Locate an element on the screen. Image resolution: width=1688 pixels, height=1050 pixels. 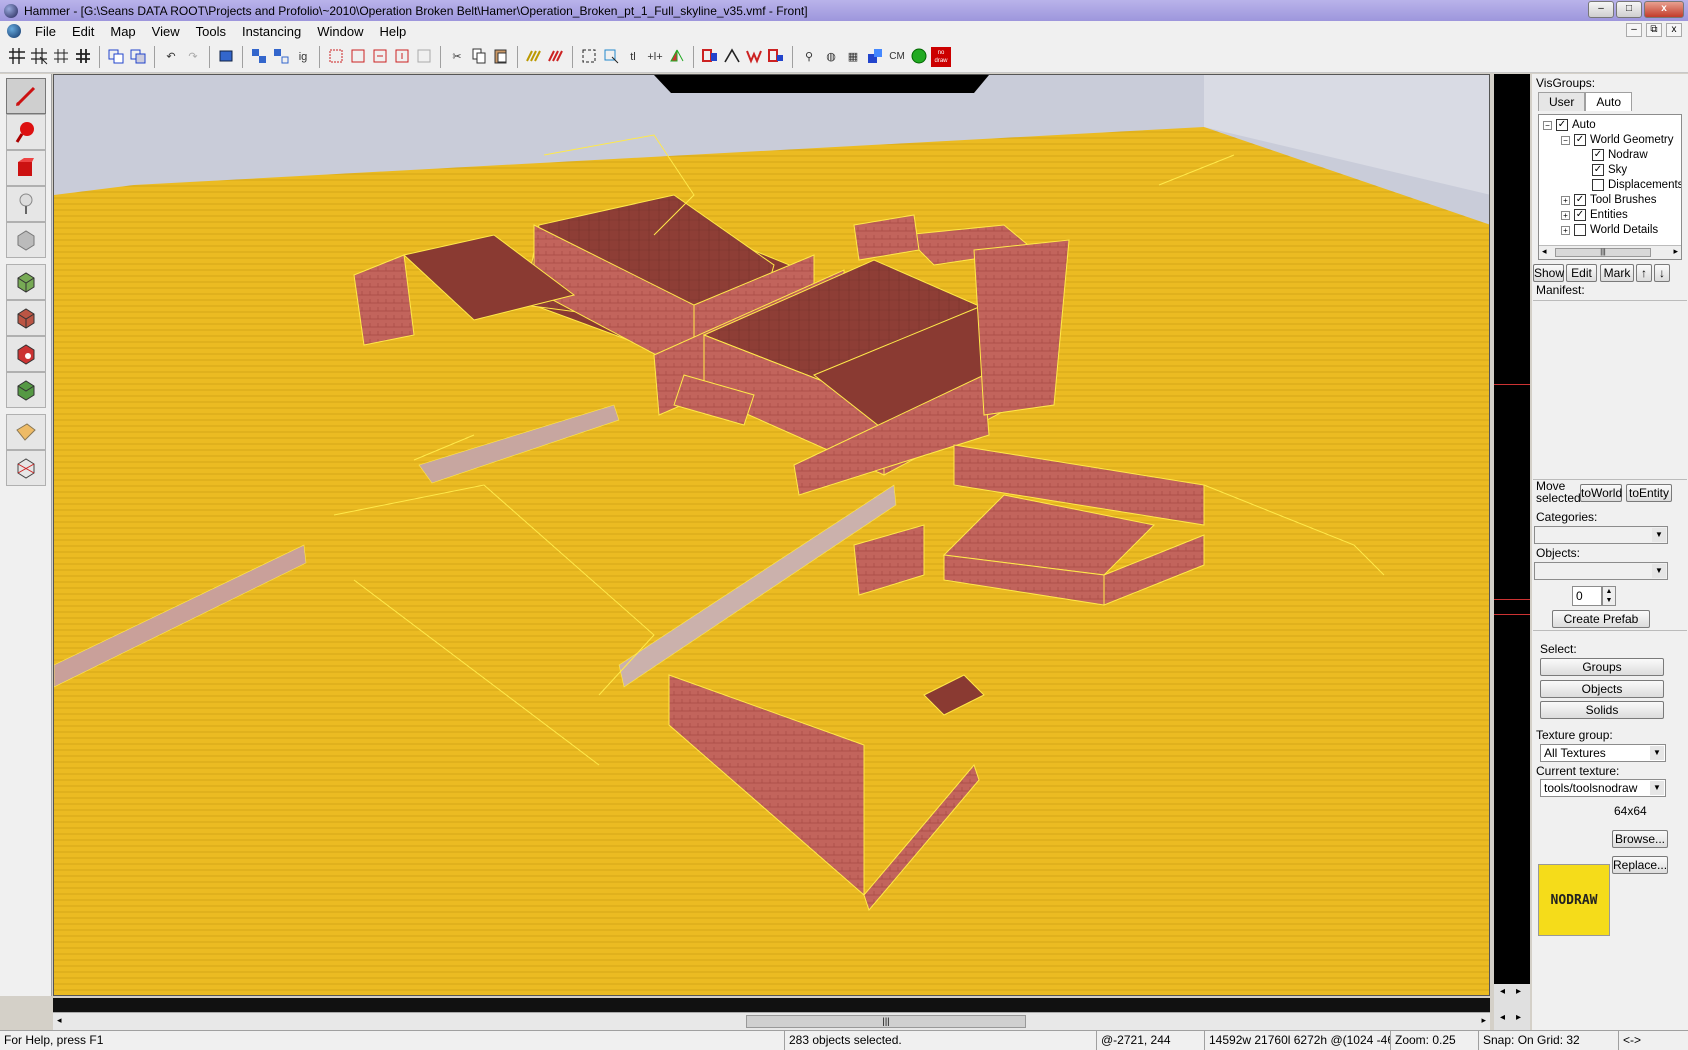
vertex-tool-button is located at coordinates (26, 468).